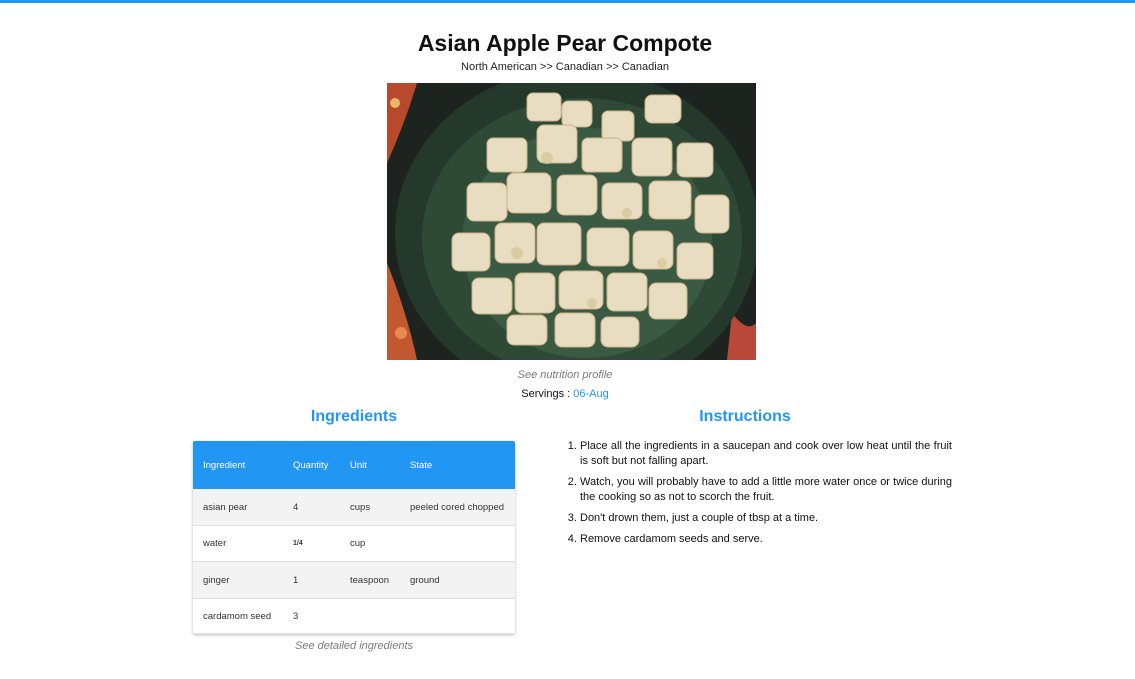 The width and height of the screenshot is (1135, 679). I want to click on table-row: ginger 1 teaspoon ground, so click(354, 580).